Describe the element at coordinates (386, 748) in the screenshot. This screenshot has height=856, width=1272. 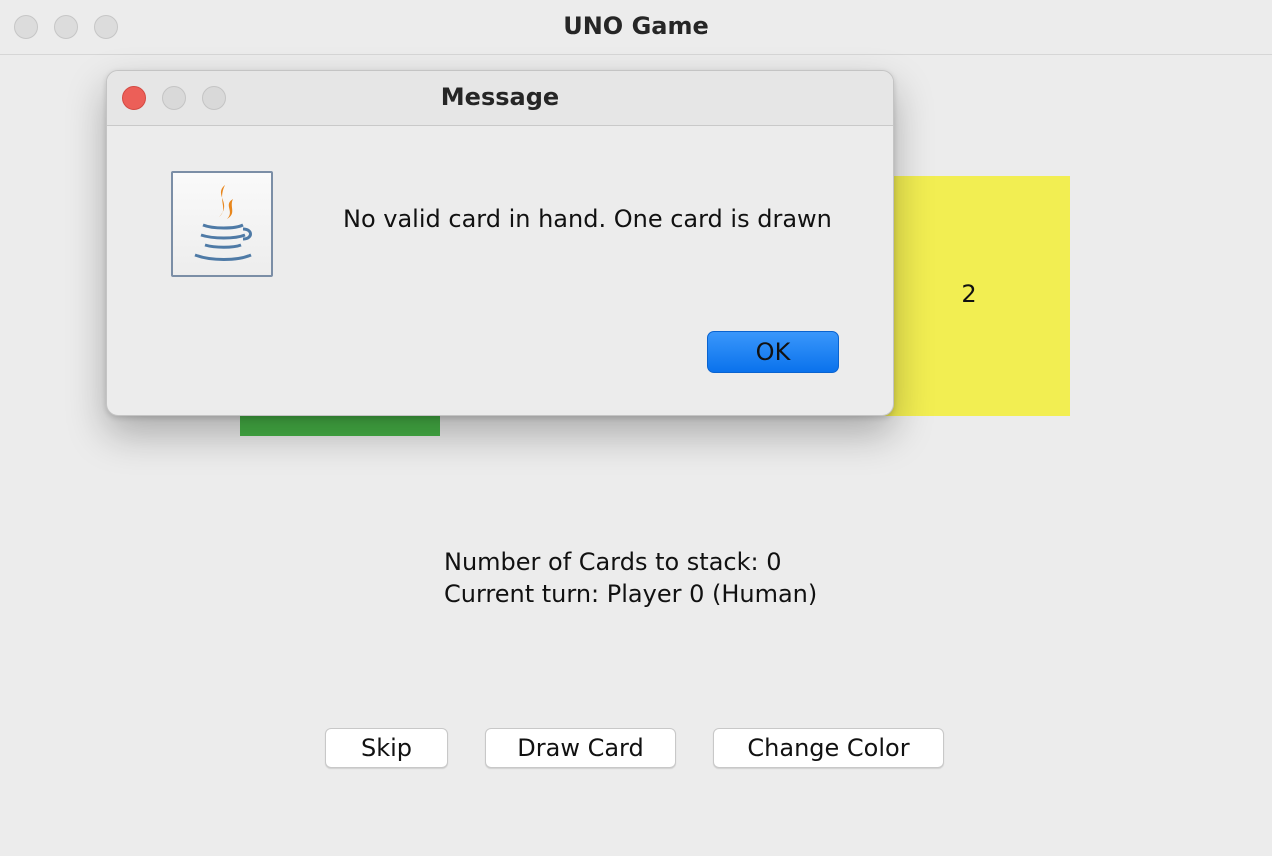
I see `skip-button: Skip` at that location.